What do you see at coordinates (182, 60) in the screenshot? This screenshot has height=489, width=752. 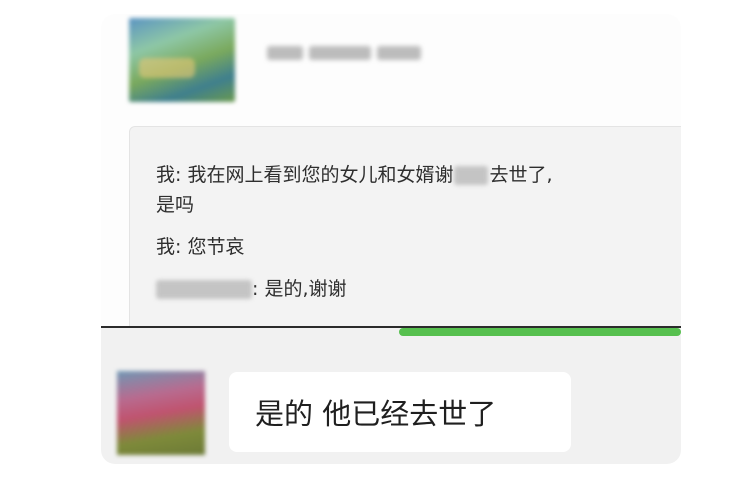 I see `sender-avatar` at bounding box center [182, 60].